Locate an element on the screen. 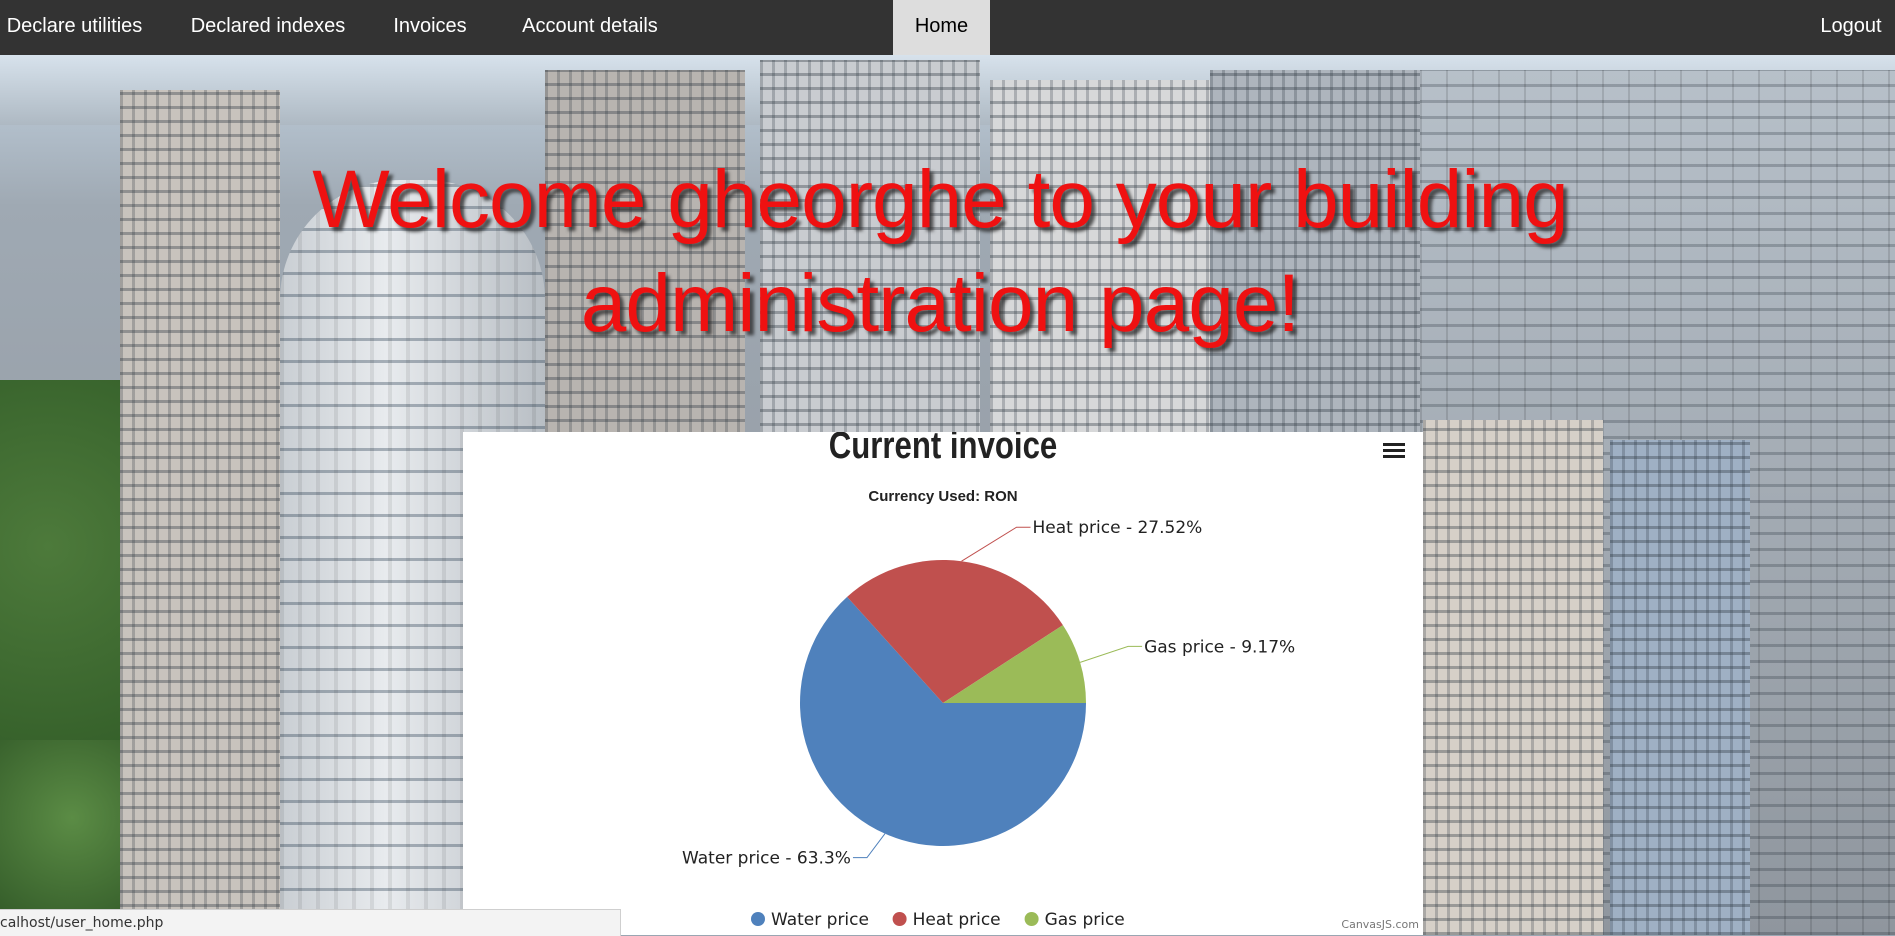 The width and height of the screenshot is (1895, 936). chart-subtitle: Currency Used: RON is located at coordinates (942, 496).